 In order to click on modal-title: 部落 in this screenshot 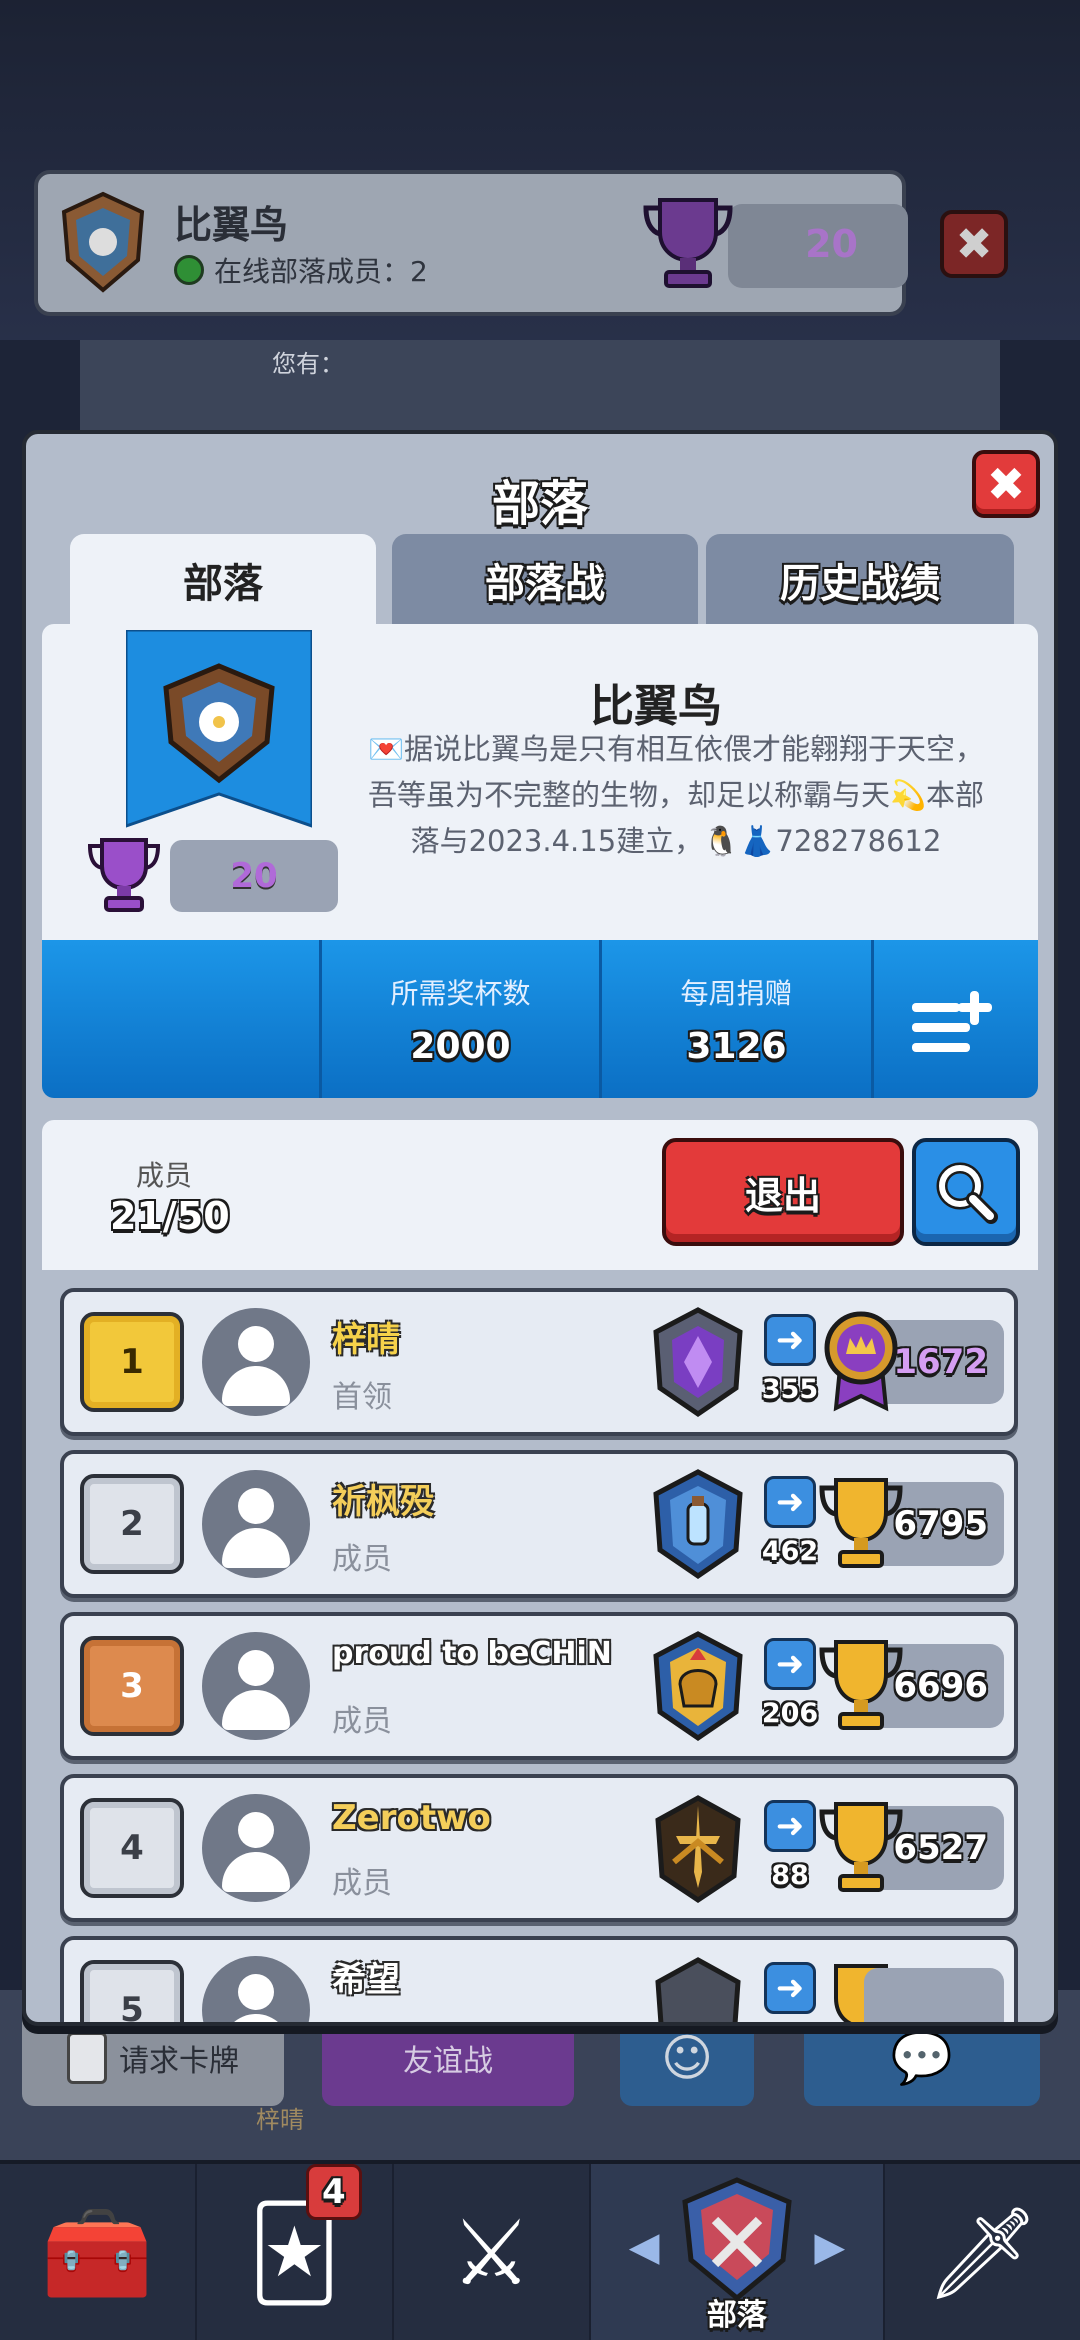, I will do `click(539, 504)`.